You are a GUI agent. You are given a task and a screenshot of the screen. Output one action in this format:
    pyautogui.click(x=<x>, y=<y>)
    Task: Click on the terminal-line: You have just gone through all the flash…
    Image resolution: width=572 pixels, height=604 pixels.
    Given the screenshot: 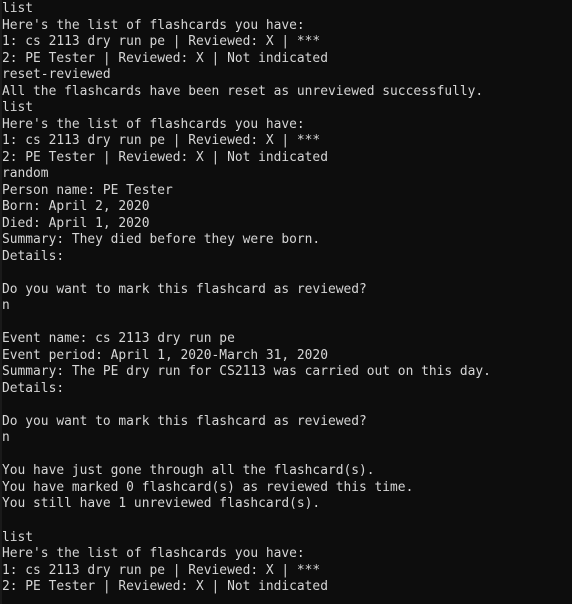 What is the action you would take?
    pyautogui.click(x=188, y=471)
    